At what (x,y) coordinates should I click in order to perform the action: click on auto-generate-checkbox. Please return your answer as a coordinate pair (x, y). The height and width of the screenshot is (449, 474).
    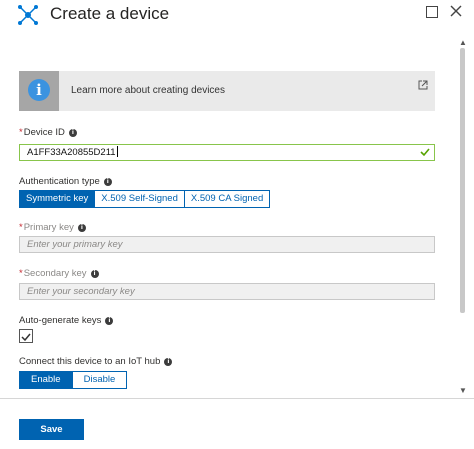
    Looking at the image, I should click on (26, 336).